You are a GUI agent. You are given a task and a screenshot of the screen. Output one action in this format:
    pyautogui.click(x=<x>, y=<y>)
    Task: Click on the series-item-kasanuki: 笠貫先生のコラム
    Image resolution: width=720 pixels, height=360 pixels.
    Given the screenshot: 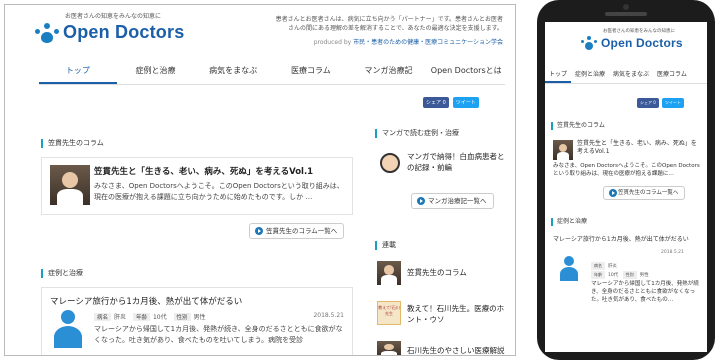 What is the action you would take?
    pyautogui.click(x=461, y=272)
    